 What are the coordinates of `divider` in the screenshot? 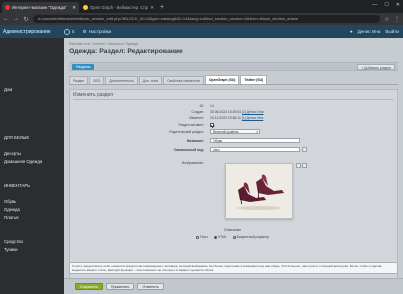 It's located at (233, 99).